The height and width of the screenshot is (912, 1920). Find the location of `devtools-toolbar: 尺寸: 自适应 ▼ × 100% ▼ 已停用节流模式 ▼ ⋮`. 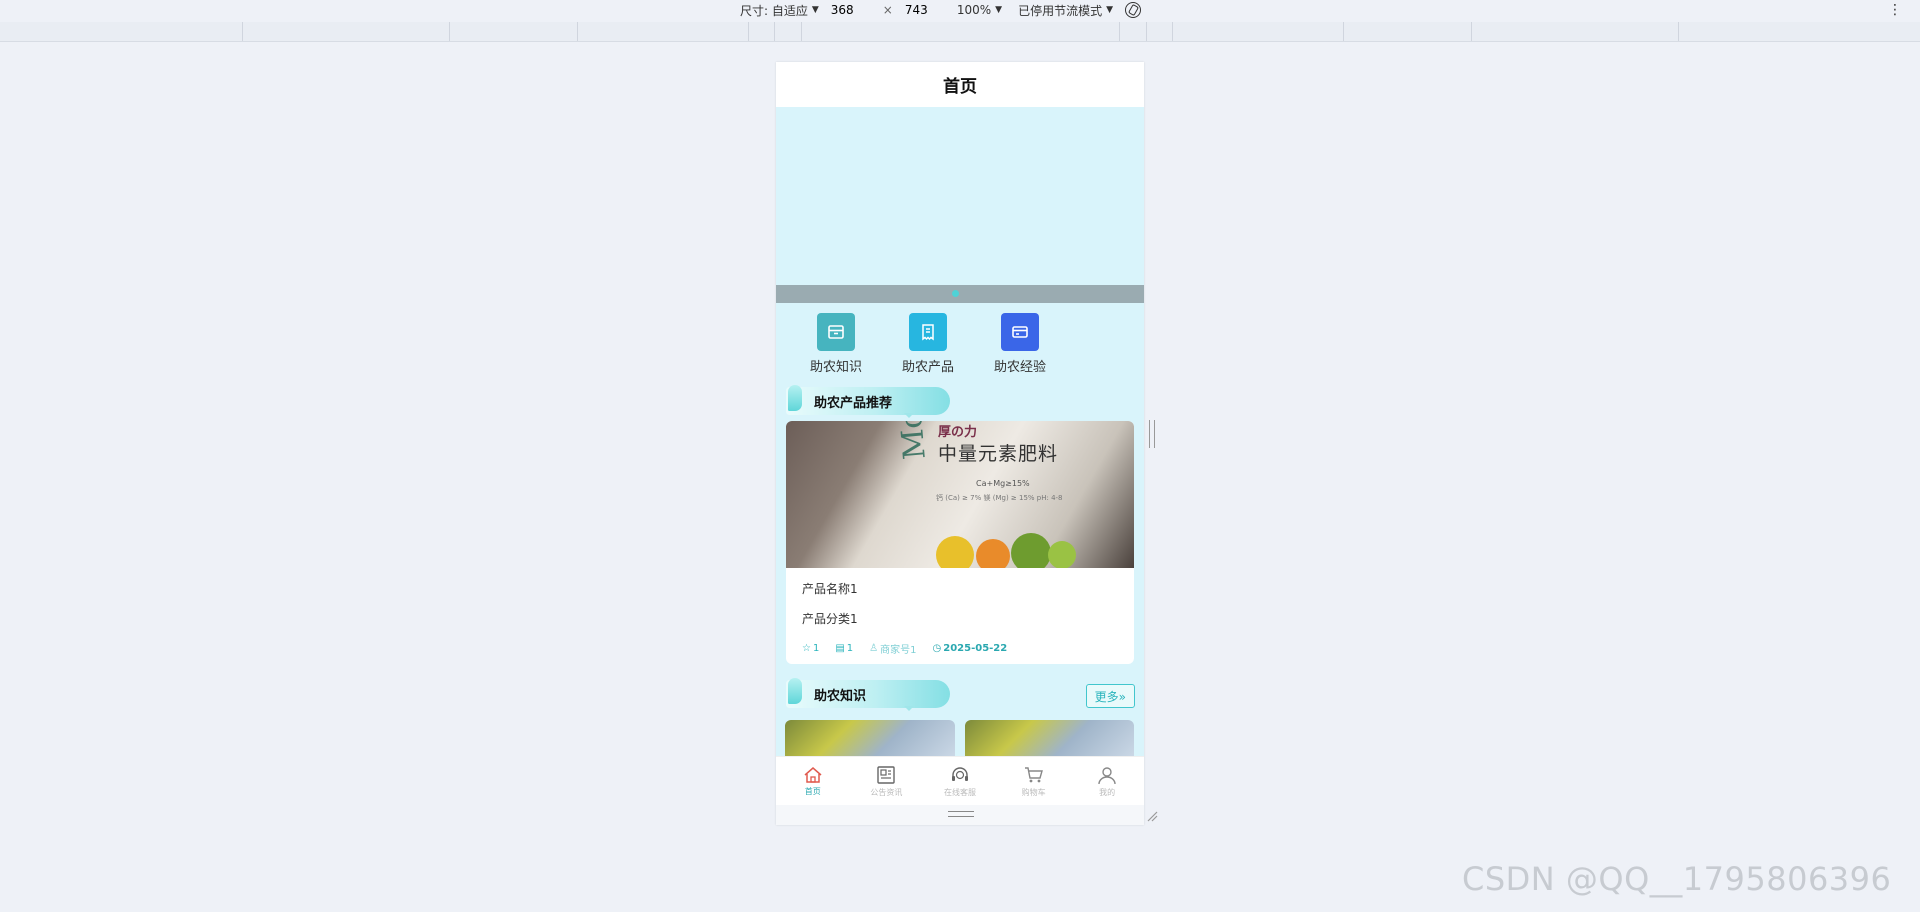

devtools-toolbar: 尺寸: 自适应 ▼ × 100% ▼ 已停用节流模式 ▼ ⋮ is located at coordinates (960, 10).